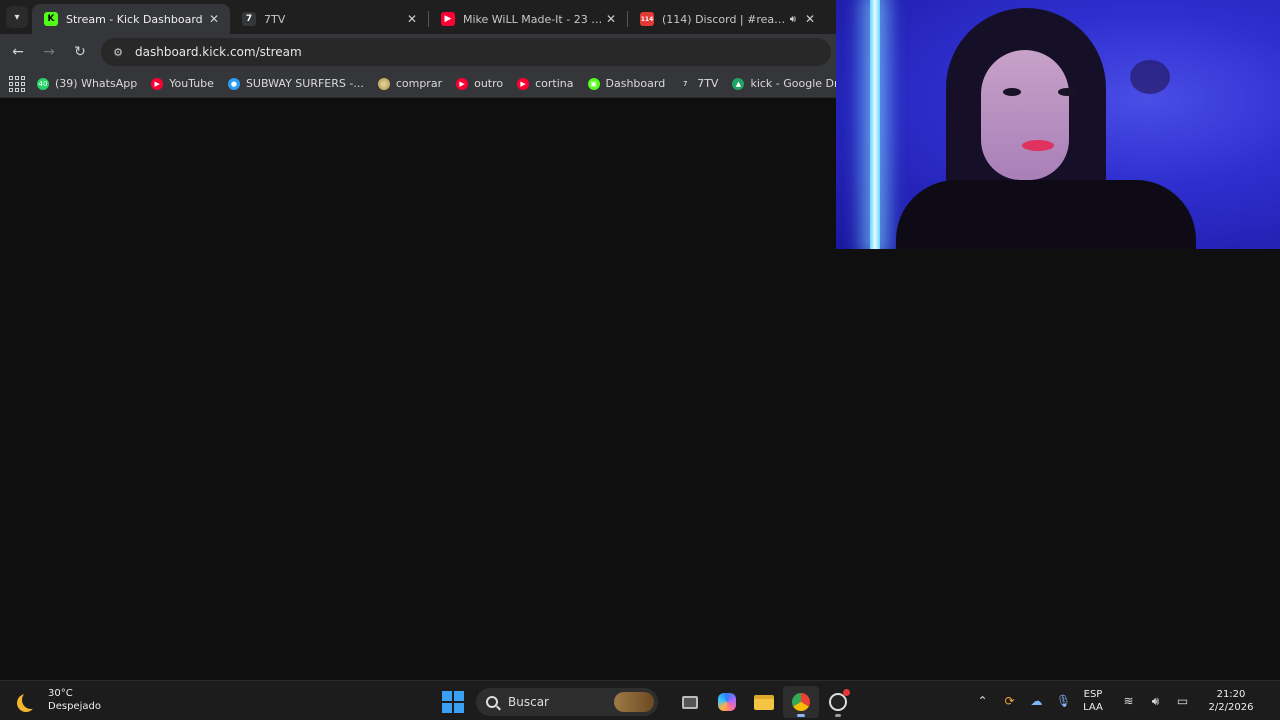 Image resolution: width=1280 pixels, height=720 pixels. I want to click on wall-decoration, so click(1150, 77).